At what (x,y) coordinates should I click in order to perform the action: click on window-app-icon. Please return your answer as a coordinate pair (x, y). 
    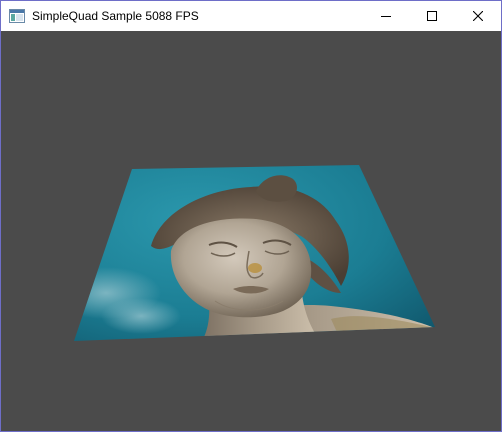
    Looking at the image, I should click on (17, 16).